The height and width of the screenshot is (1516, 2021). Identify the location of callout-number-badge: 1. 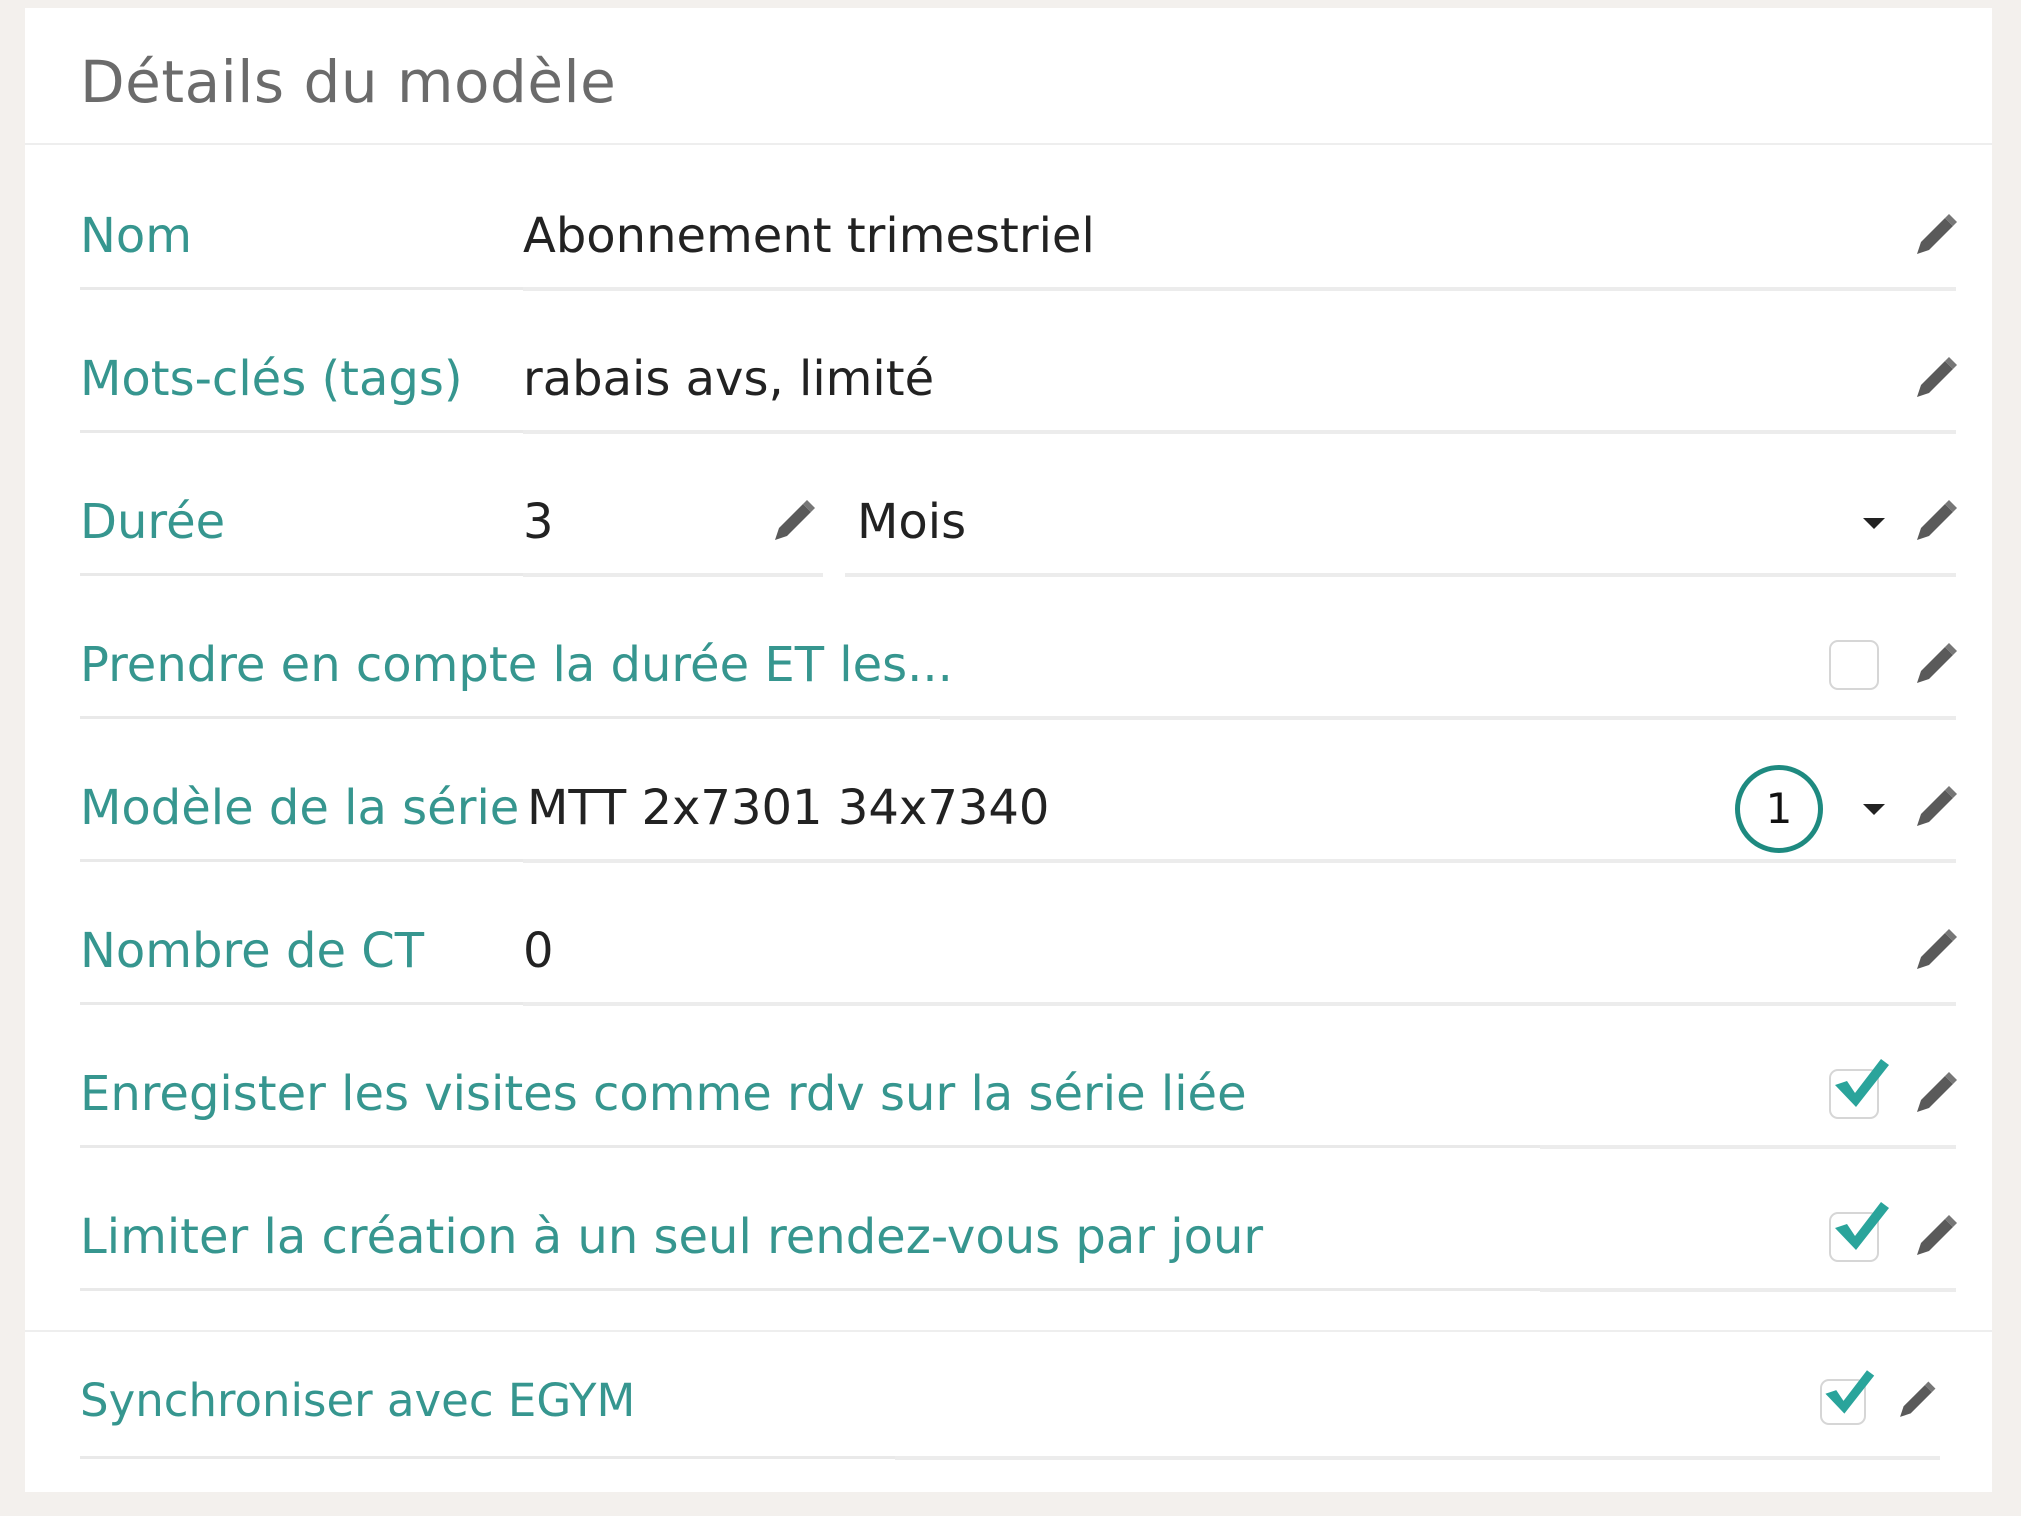
(1779, 809).